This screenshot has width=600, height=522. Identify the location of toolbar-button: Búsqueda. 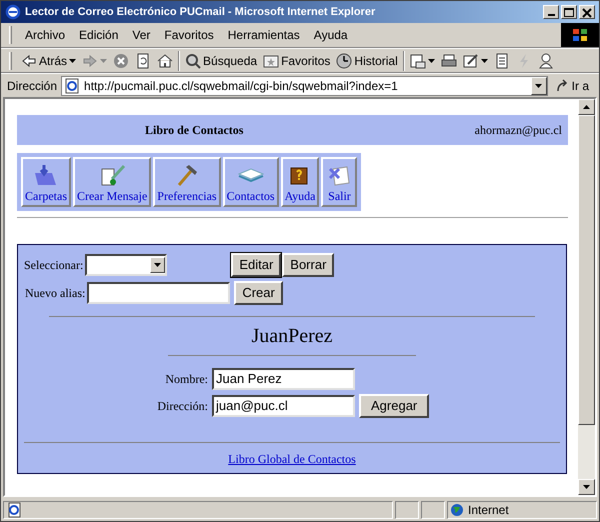
(221, 61).